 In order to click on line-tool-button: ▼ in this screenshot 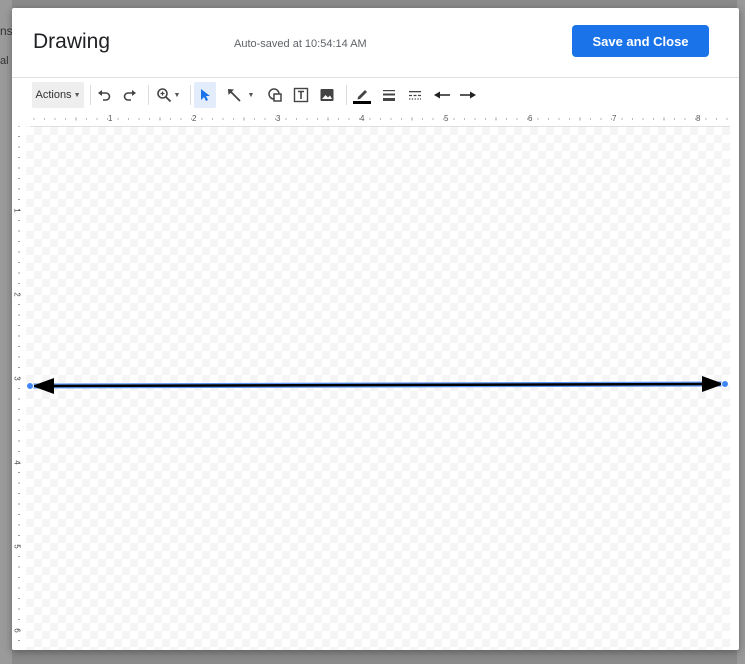, I will do `click(240, 95)`.